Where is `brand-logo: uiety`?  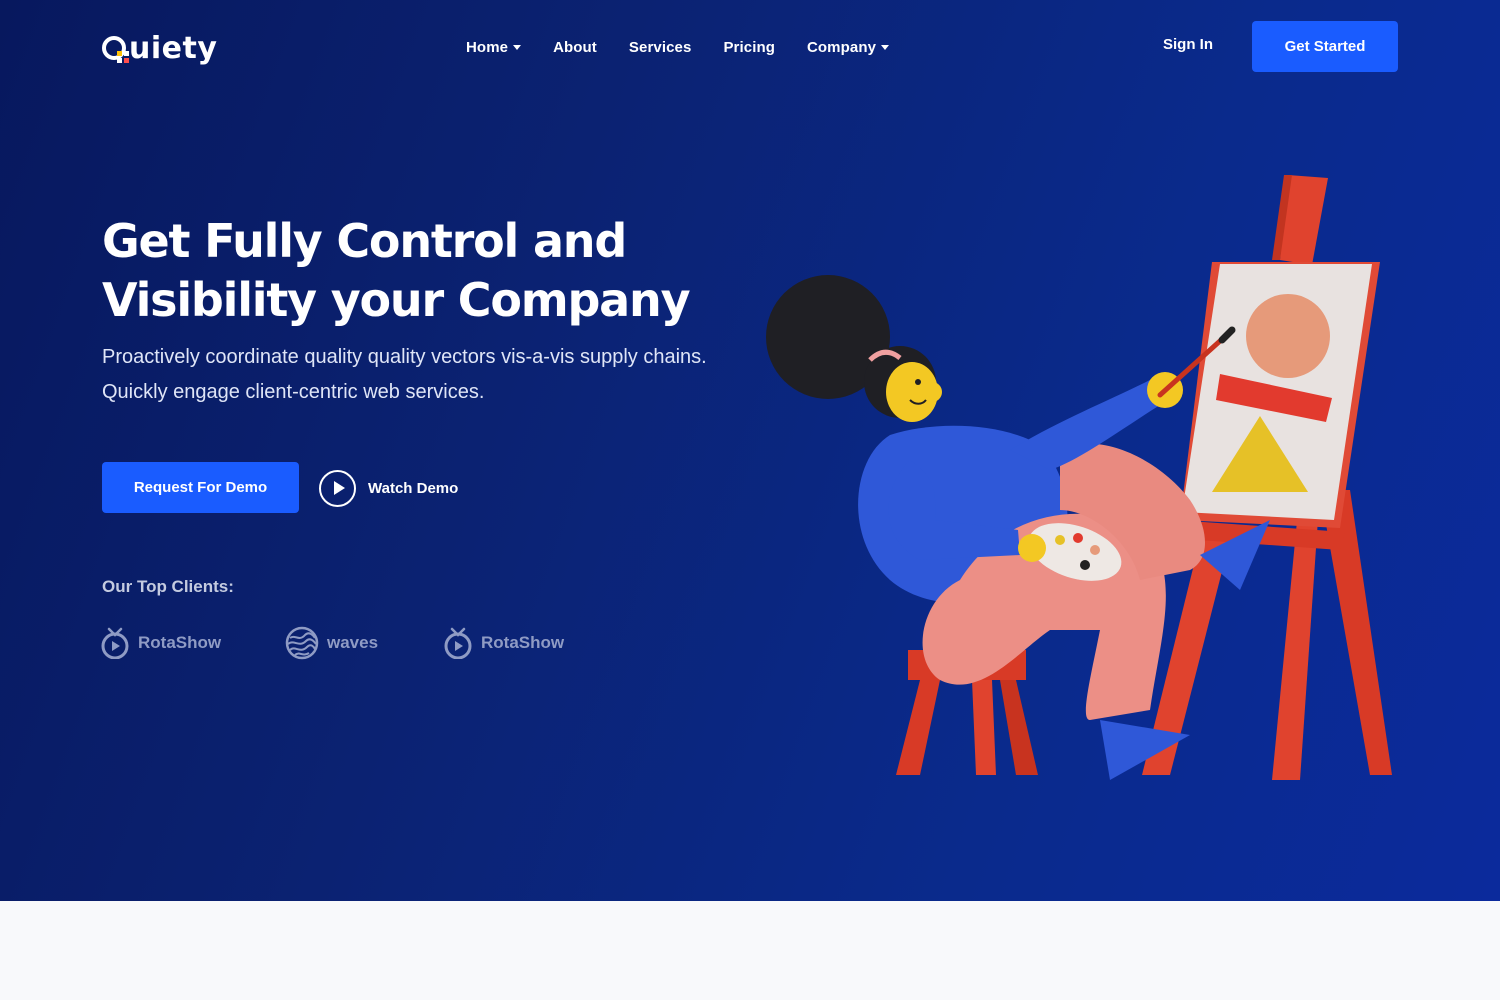 brand-logo: uiety is located at coordinates (159, 48).